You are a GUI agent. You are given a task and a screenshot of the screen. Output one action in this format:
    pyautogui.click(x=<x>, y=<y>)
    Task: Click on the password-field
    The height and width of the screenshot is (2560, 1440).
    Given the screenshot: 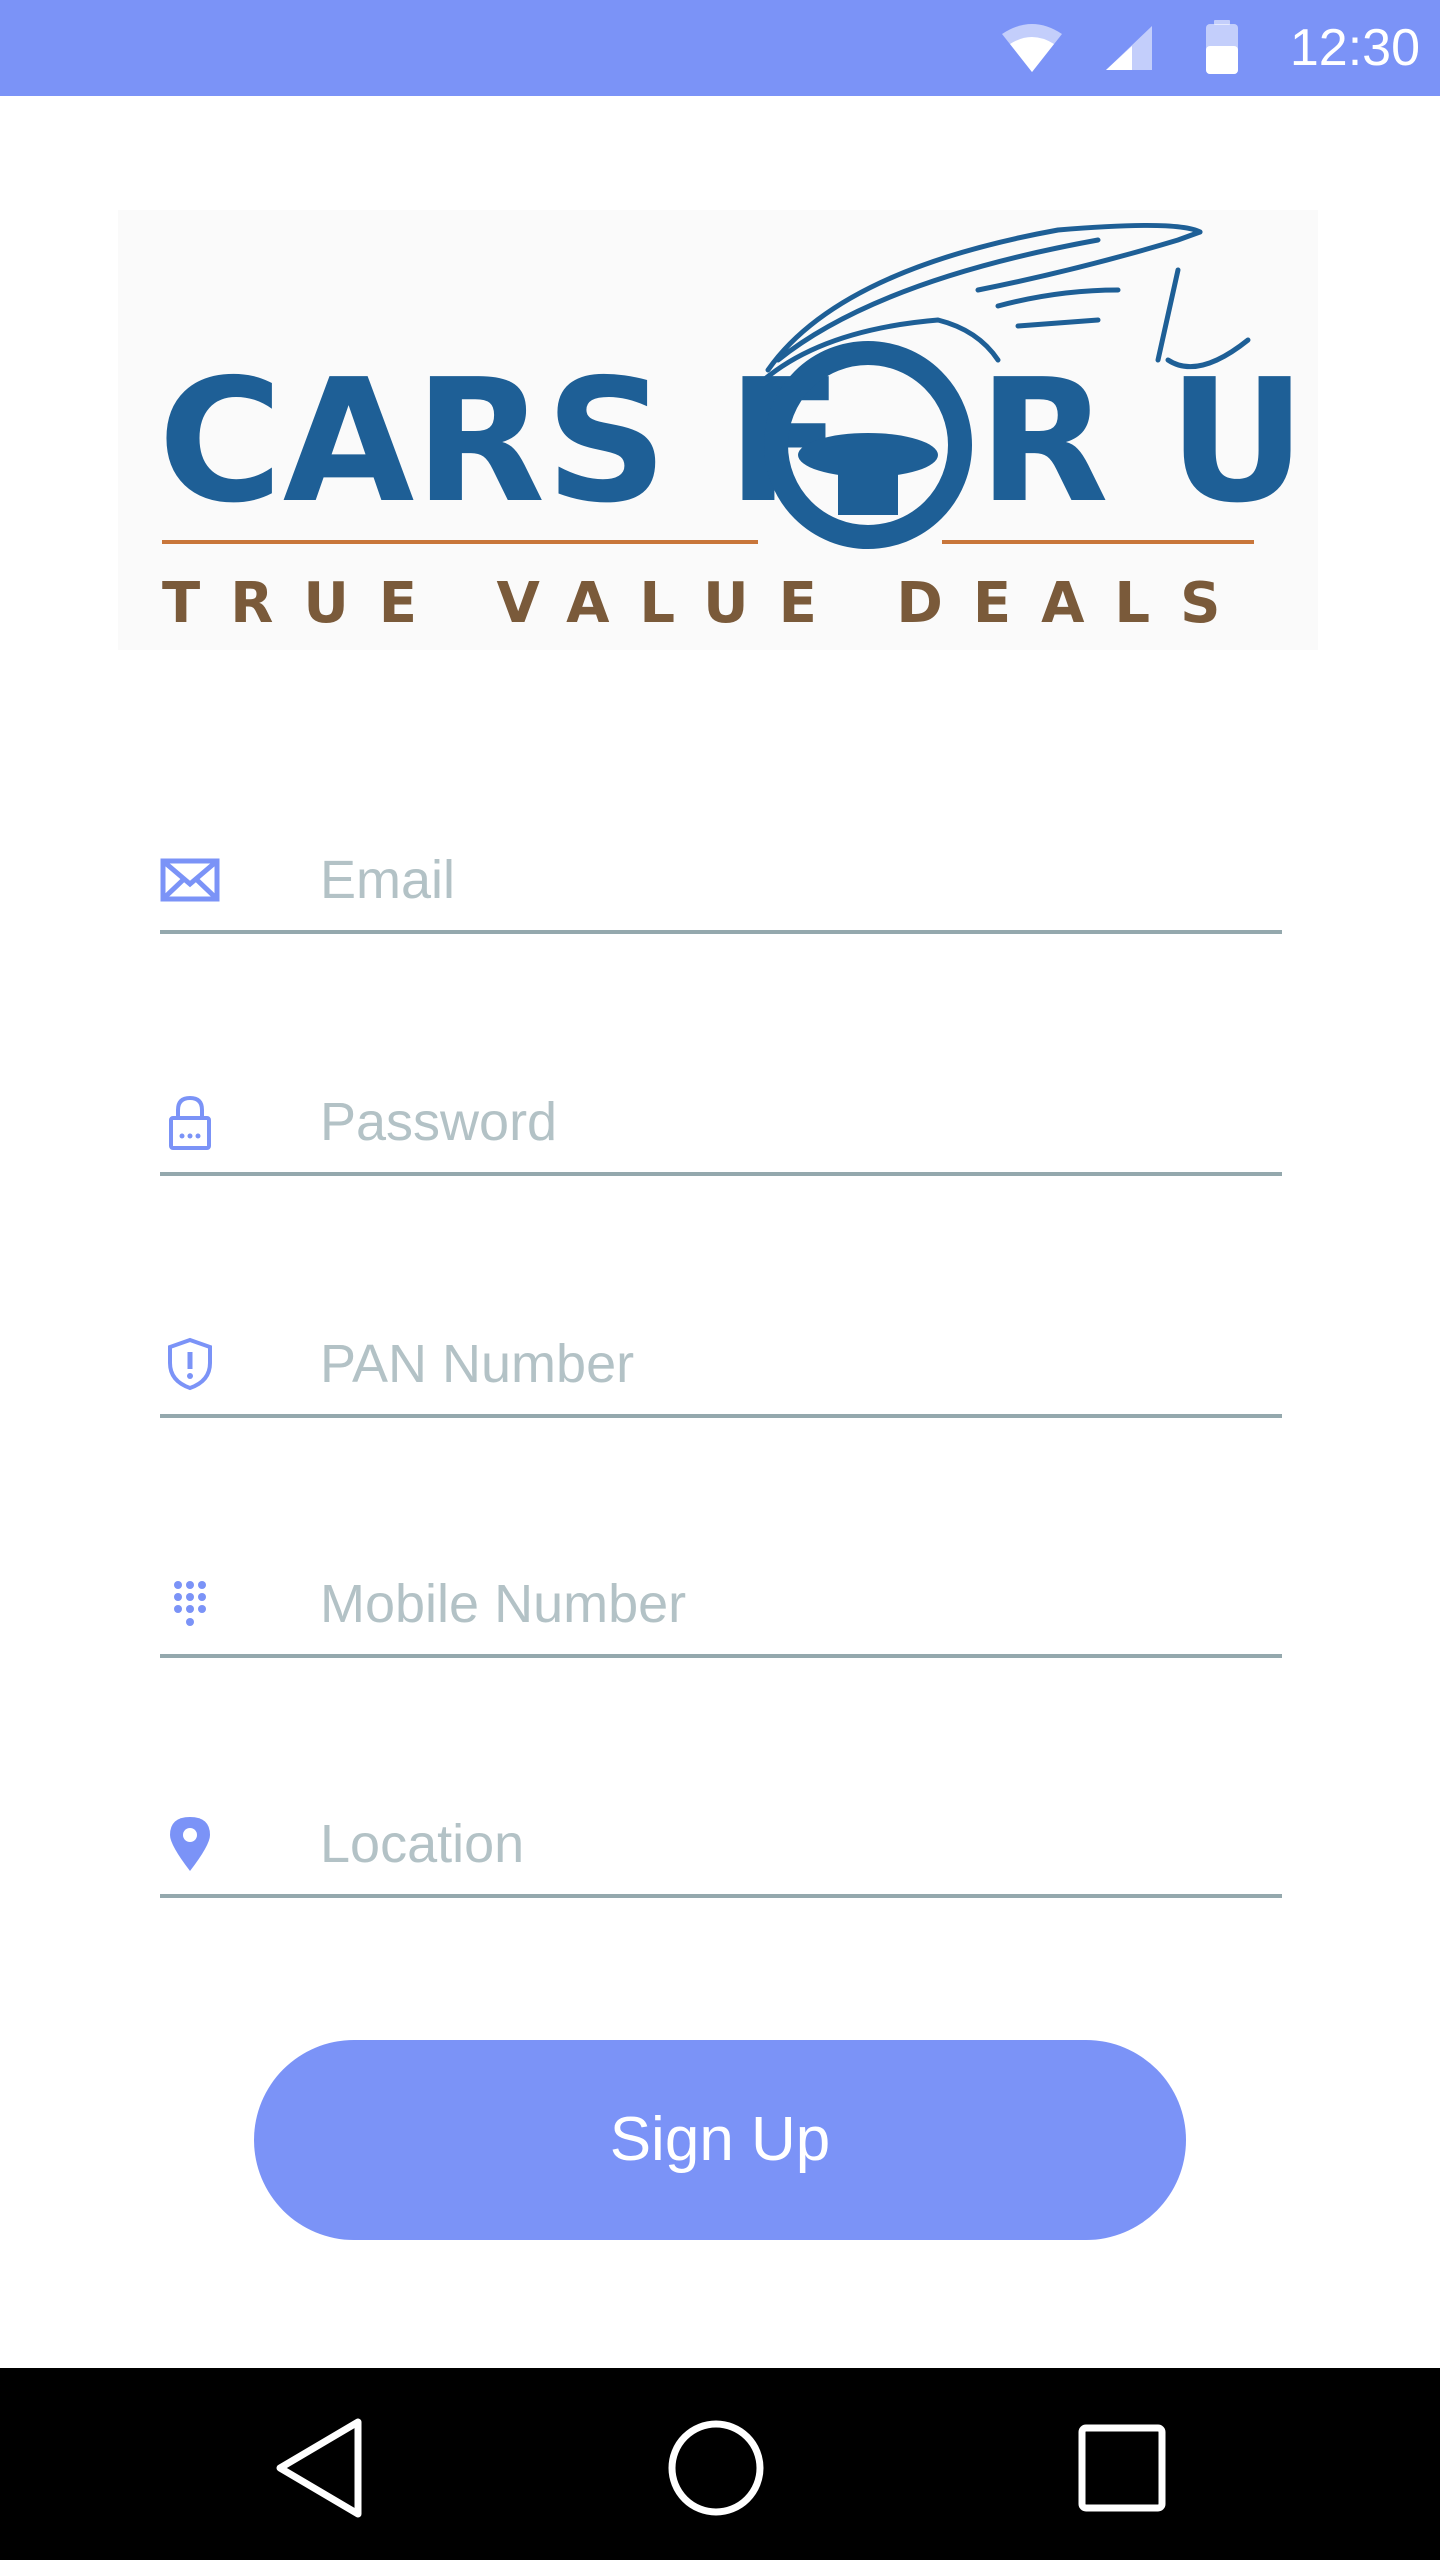 What is the action you would take?
    pyautogui.click(x=721, y=1124)
    